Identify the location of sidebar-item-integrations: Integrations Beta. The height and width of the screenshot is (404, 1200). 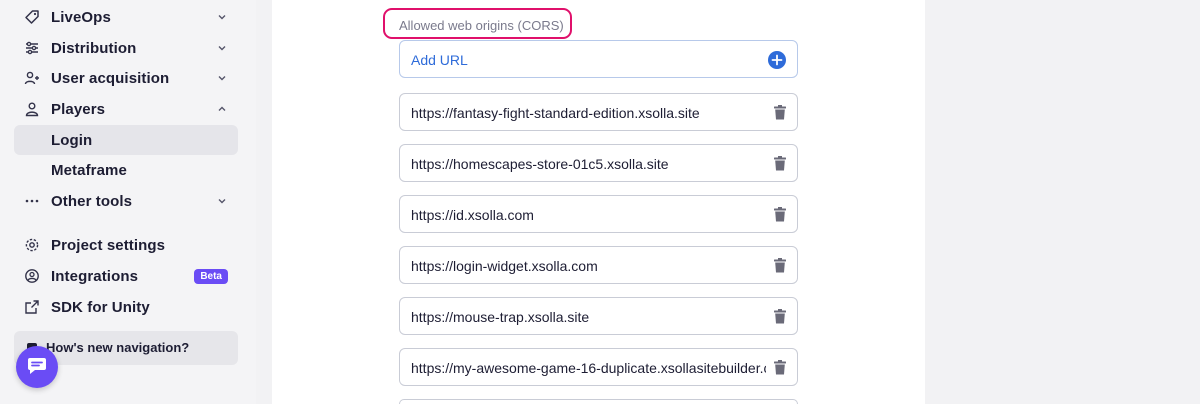
(126, 276).